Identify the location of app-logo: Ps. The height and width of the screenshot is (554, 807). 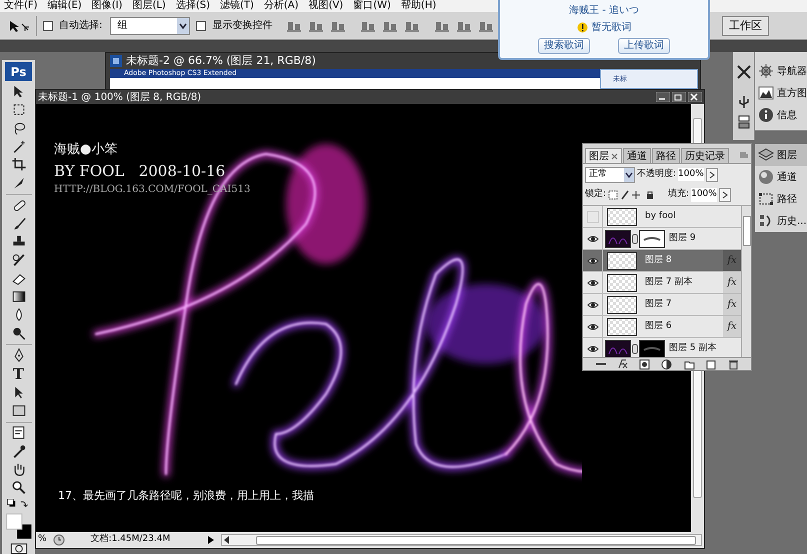
(18, 72).